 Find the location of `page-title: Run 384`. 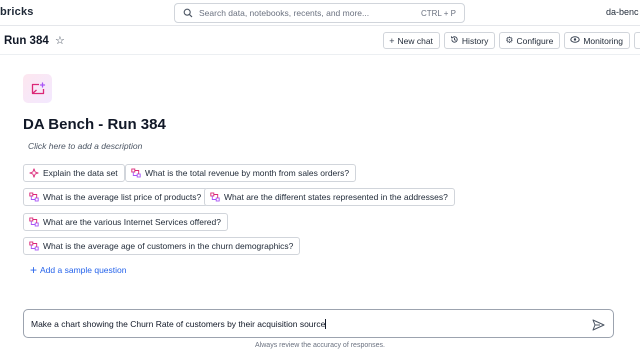

page-title: Run 384 is located at coordinates (26, 41).